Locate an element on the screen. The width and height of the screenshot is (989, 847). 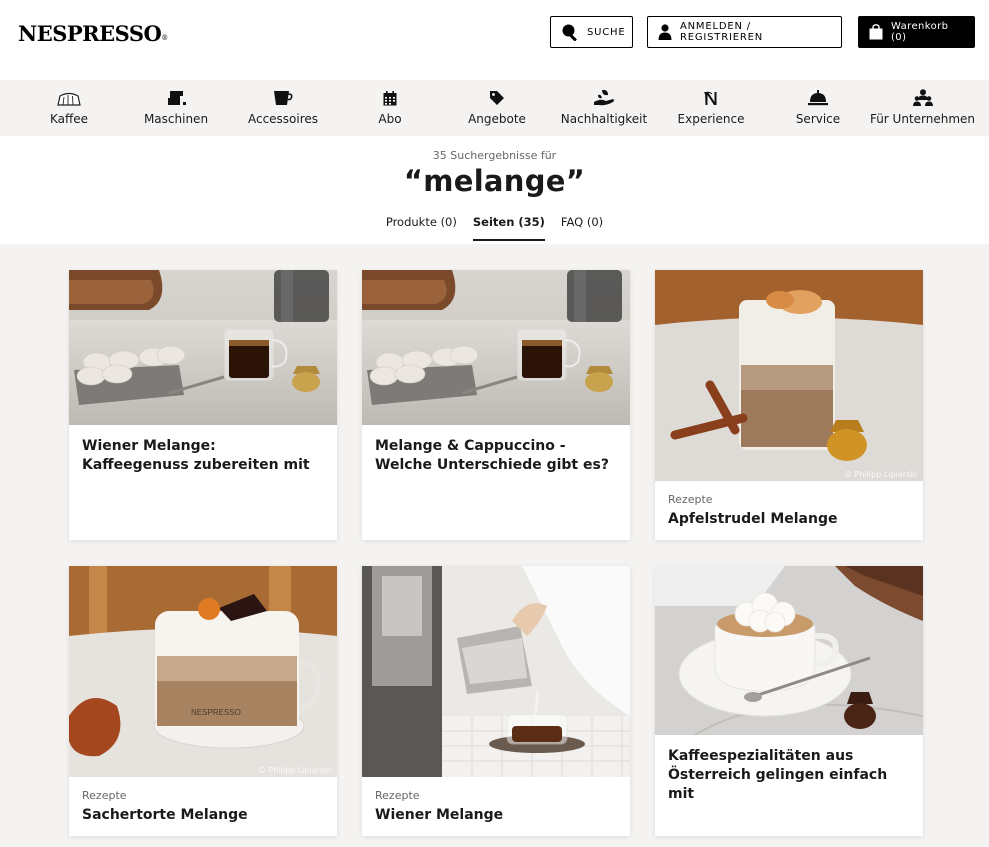
nespresso-logo: NESPRESSO® is located at coordinates (93, 33).